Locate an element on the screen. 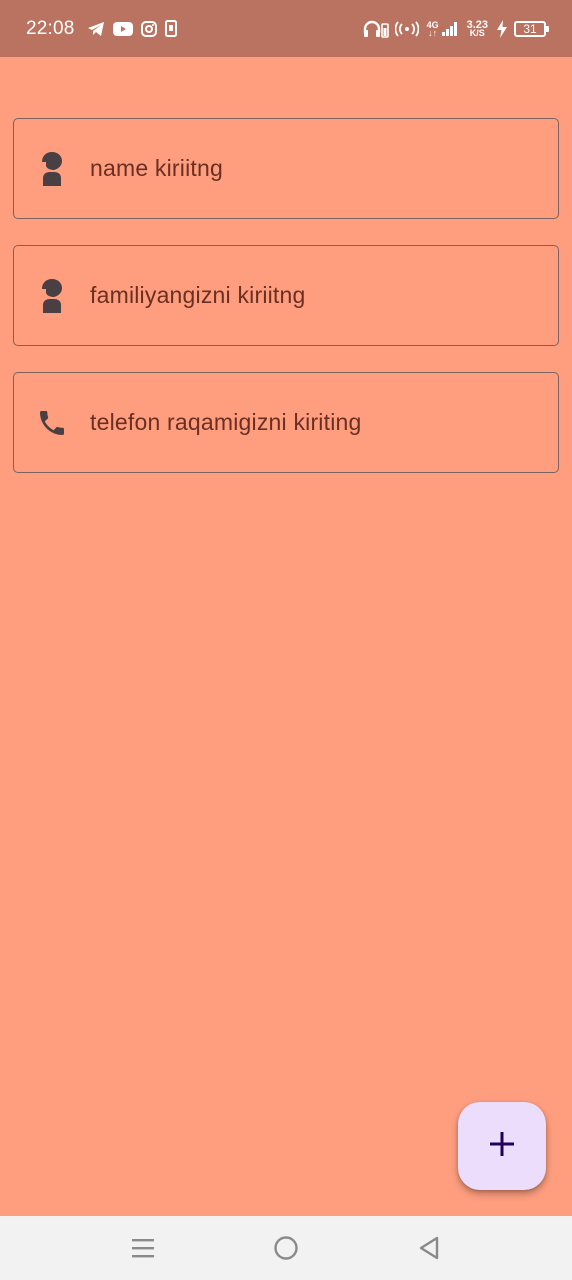  plus-icon is located at coordinates (502, 1146).